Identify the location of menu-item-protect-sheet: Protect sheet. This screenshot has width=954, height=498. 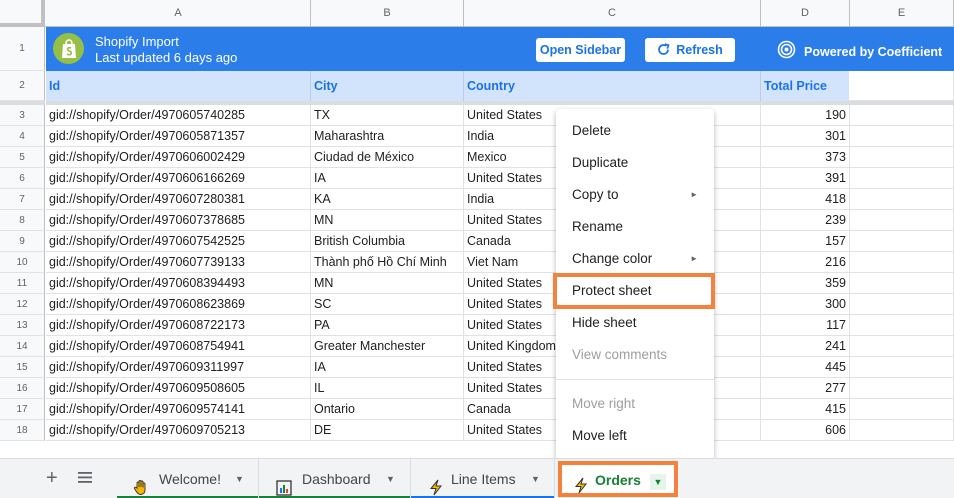
(634, 291).